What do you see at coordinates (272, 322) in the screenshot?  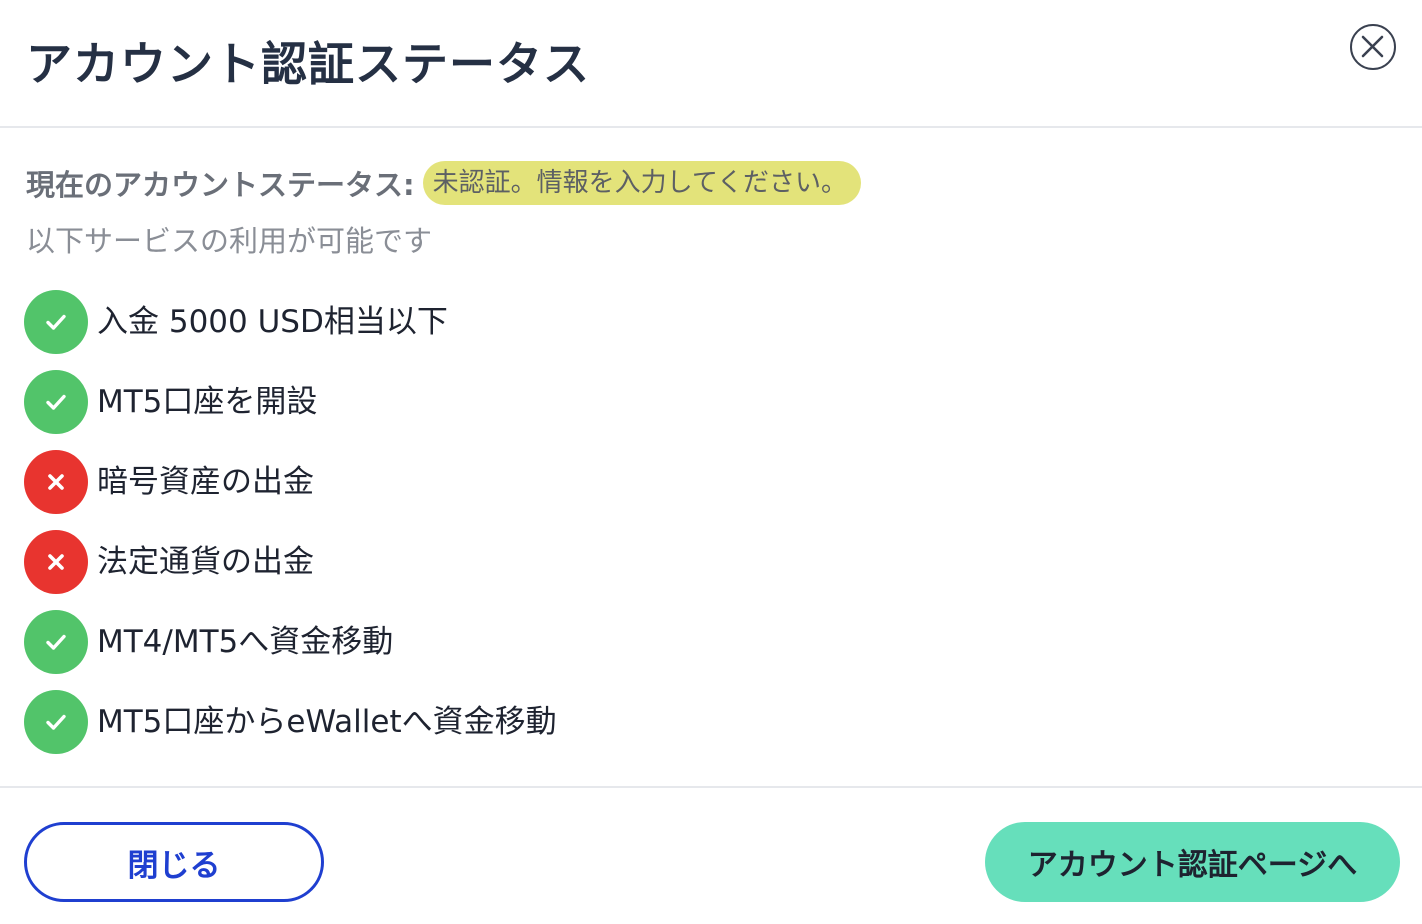 I see `service-label: 入金 5000 USD相当以下` at bounding box center [272, 322].